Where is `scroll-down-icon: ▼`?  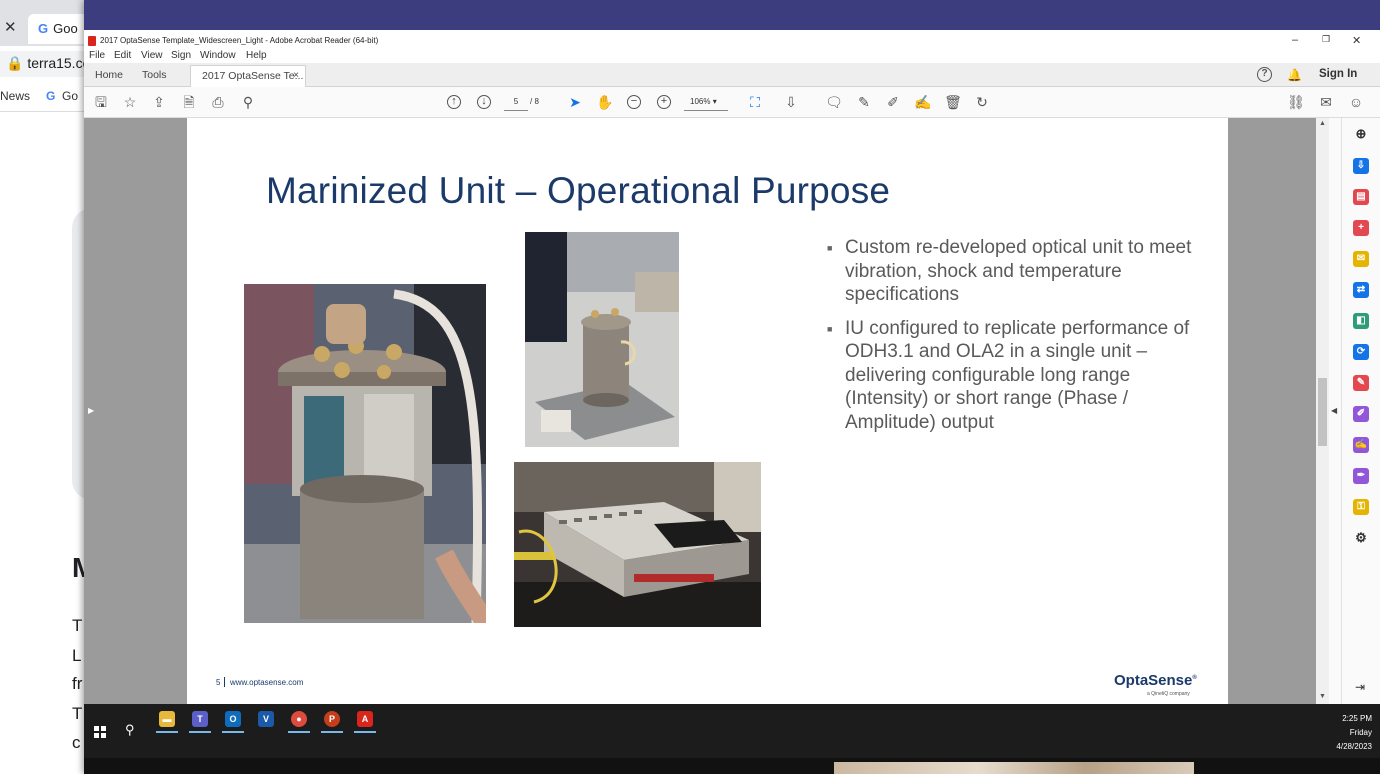 scroll-down-icon: ▼ is located at coordinates (1322, 696).